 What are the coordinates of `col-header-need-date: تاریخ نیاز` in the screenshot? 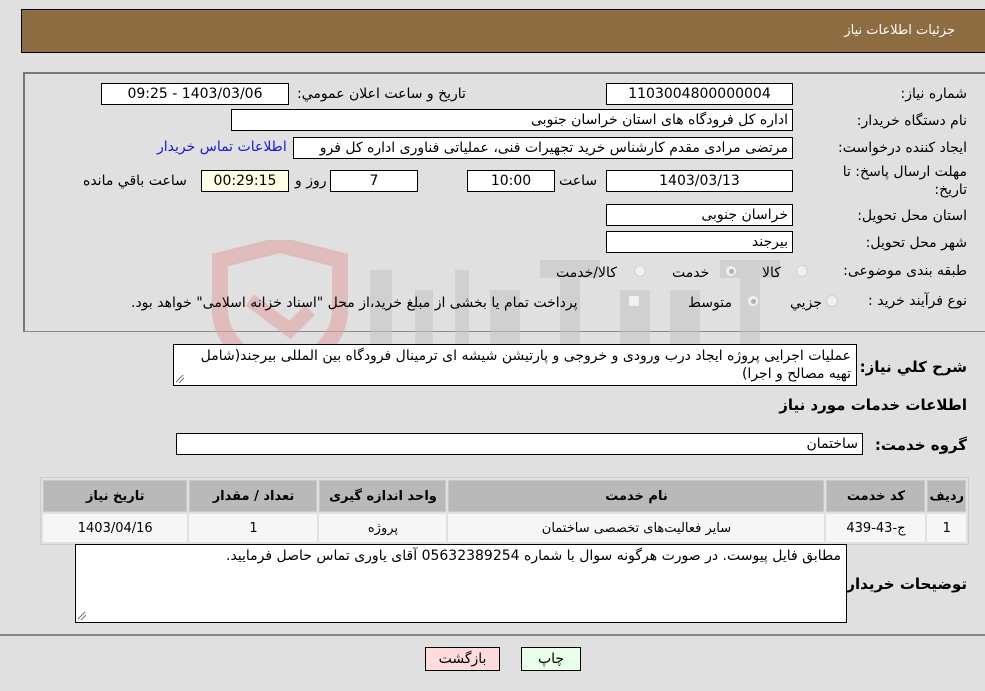 It's located at (115, 496).